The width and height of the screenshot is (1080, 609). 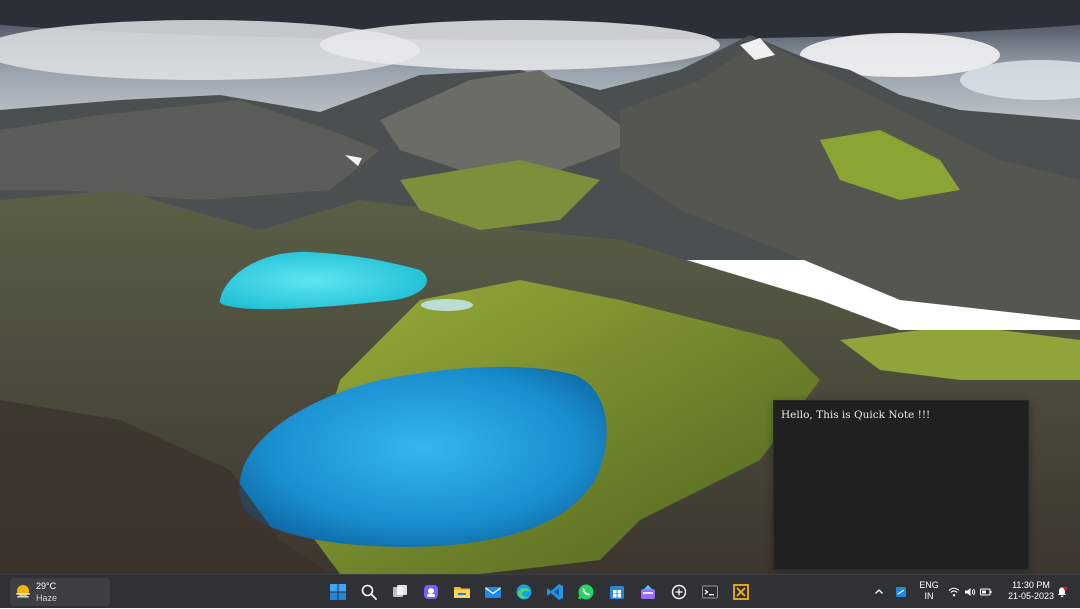 I want to click on speaker-volume-icon, so click(x=970, y=592).